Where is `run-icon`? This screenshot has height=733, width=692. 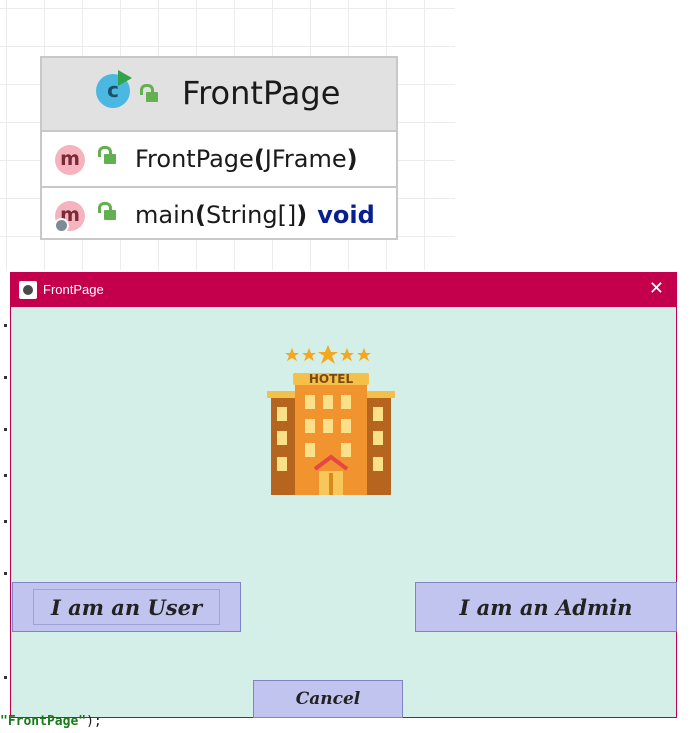 run-icon is located at coordinates (125, 78).